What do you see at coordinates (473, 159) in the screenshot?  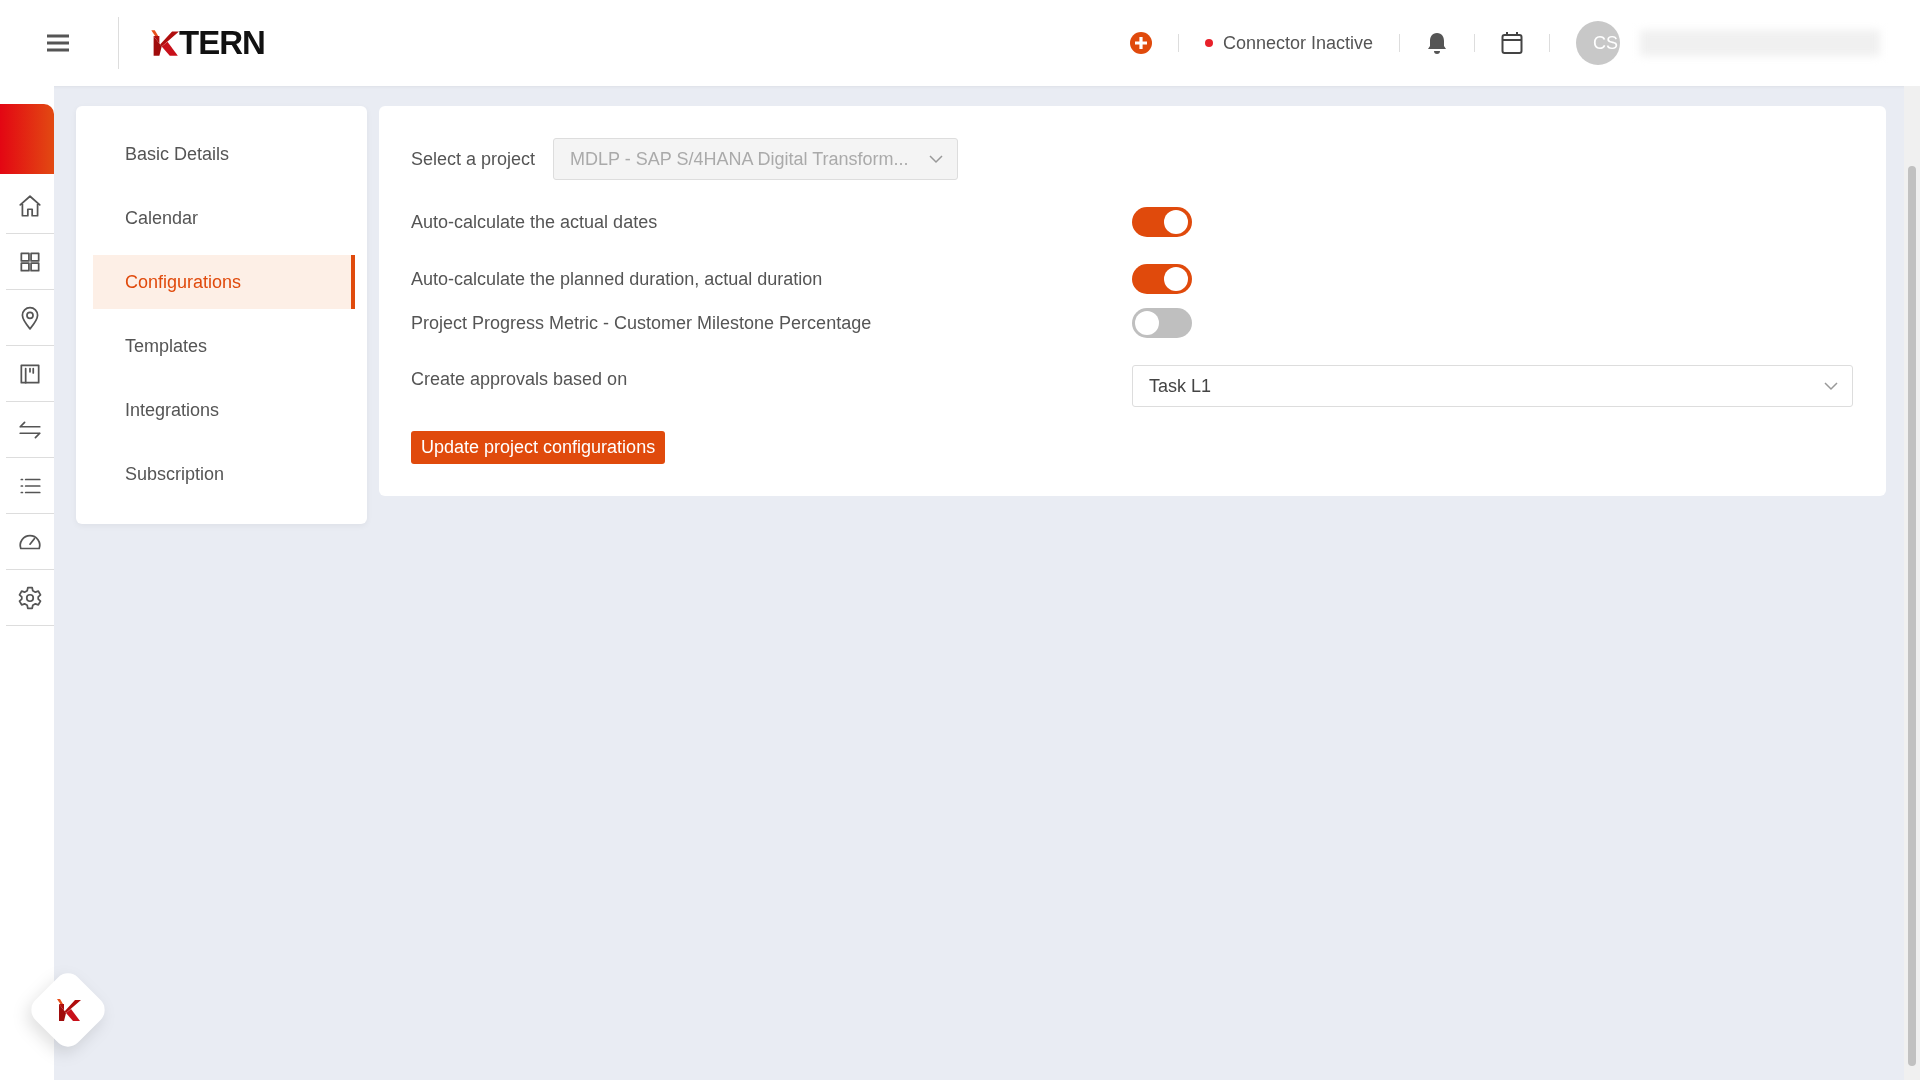 I see `field-label: Select a project` at bounding box center [473, 159].